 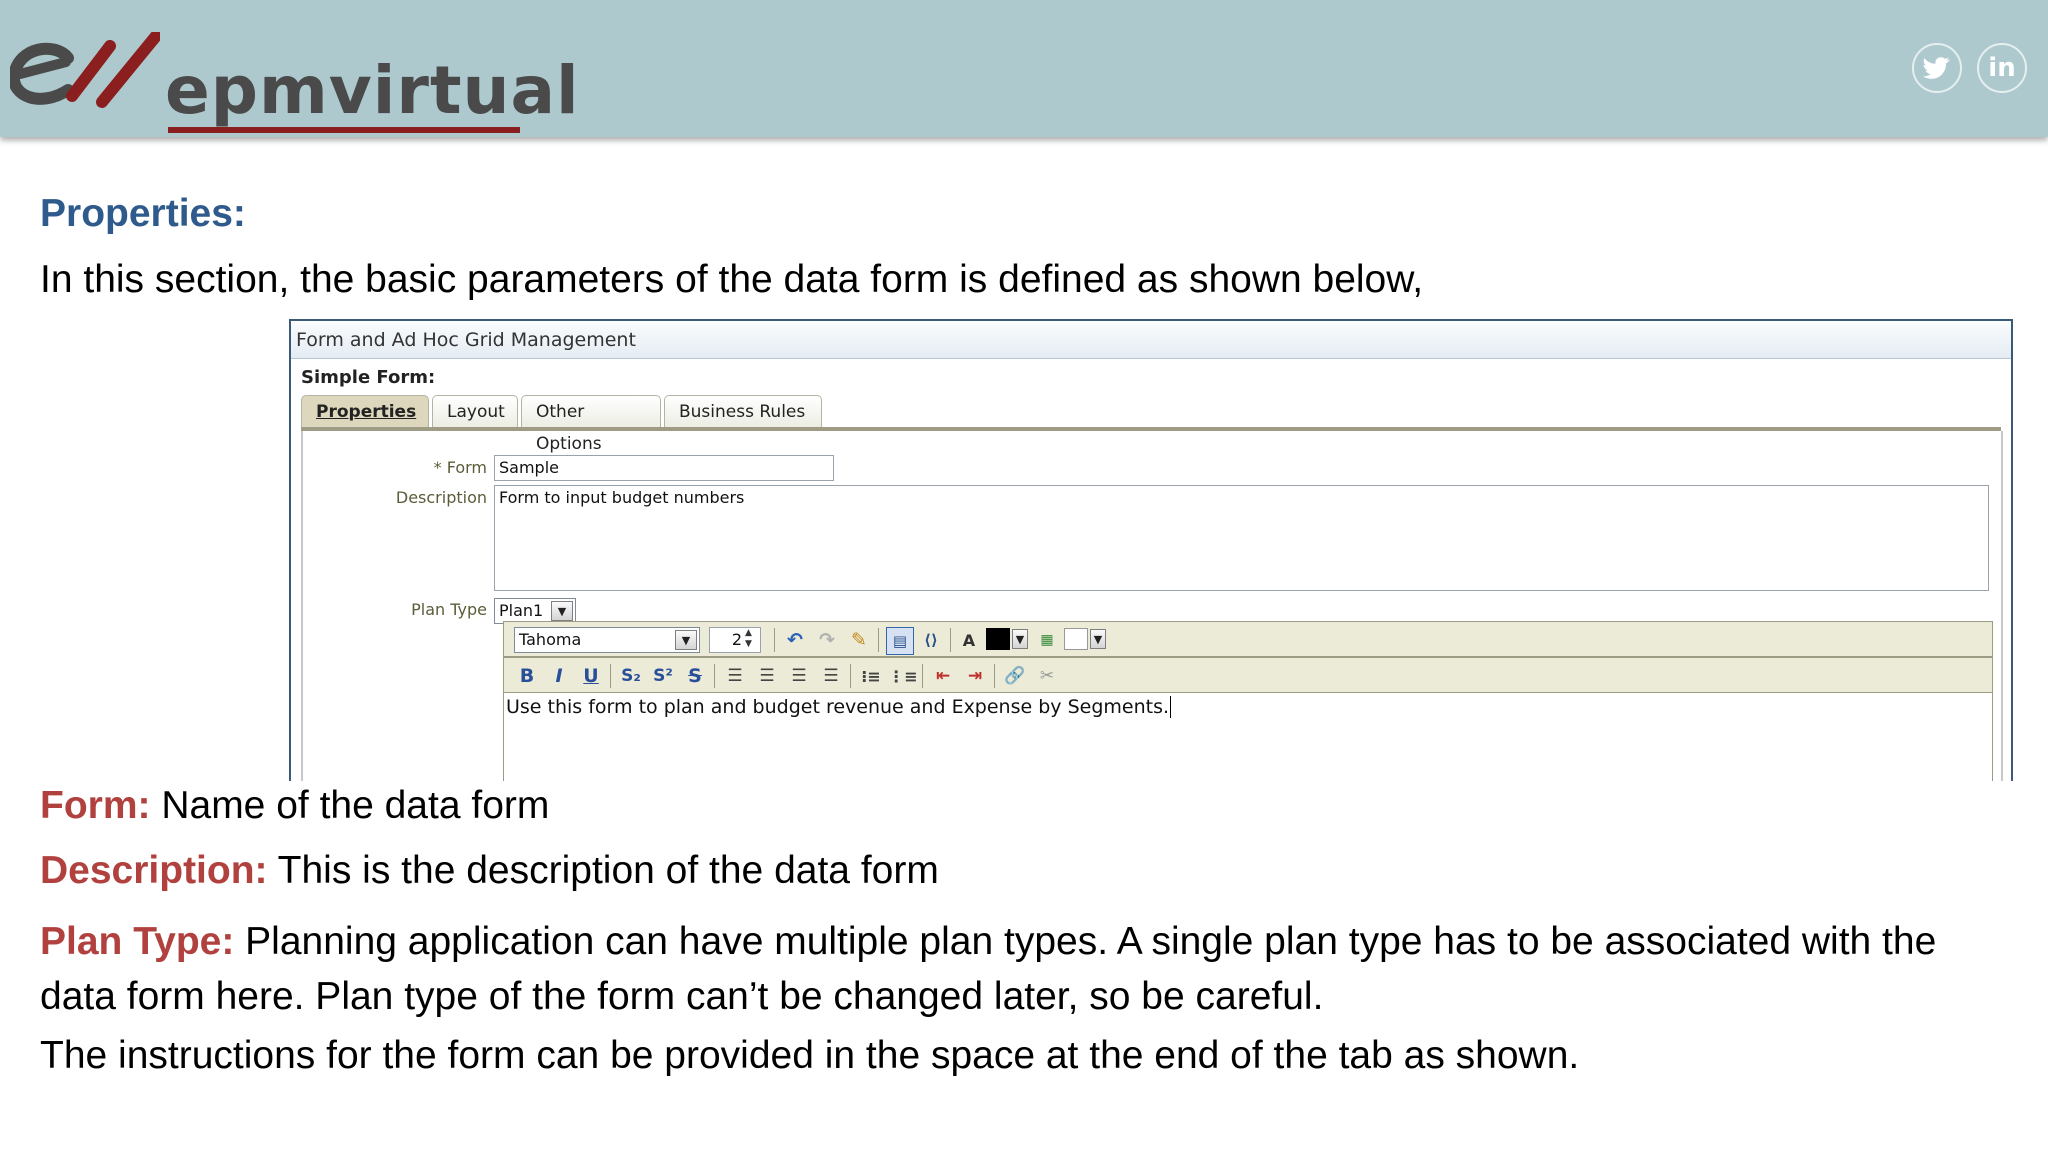 What do you see at coordinates (1076, 639) in the screenshot?
I see `background-color-swatch` at bounding box center [1076, 639].